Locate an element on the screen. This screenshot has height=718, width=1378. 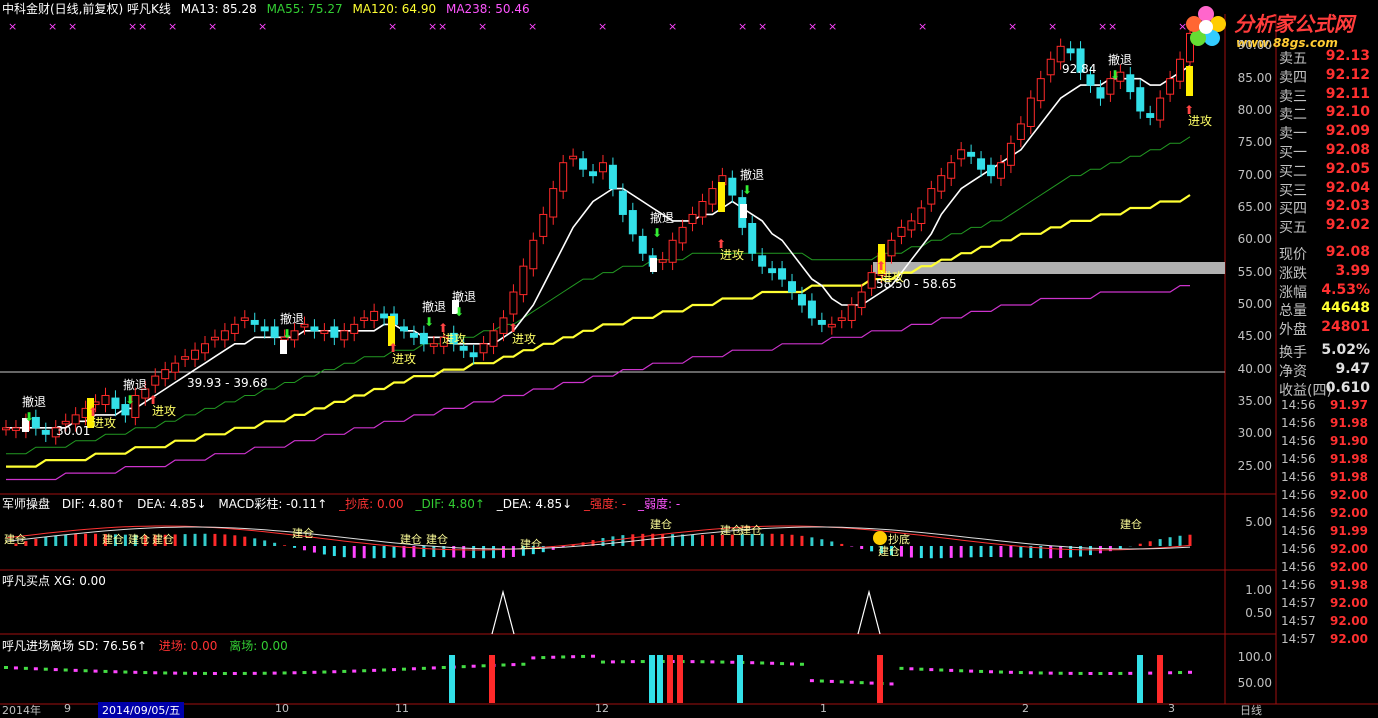
yellow-candle is located at coordinates (721, 197).